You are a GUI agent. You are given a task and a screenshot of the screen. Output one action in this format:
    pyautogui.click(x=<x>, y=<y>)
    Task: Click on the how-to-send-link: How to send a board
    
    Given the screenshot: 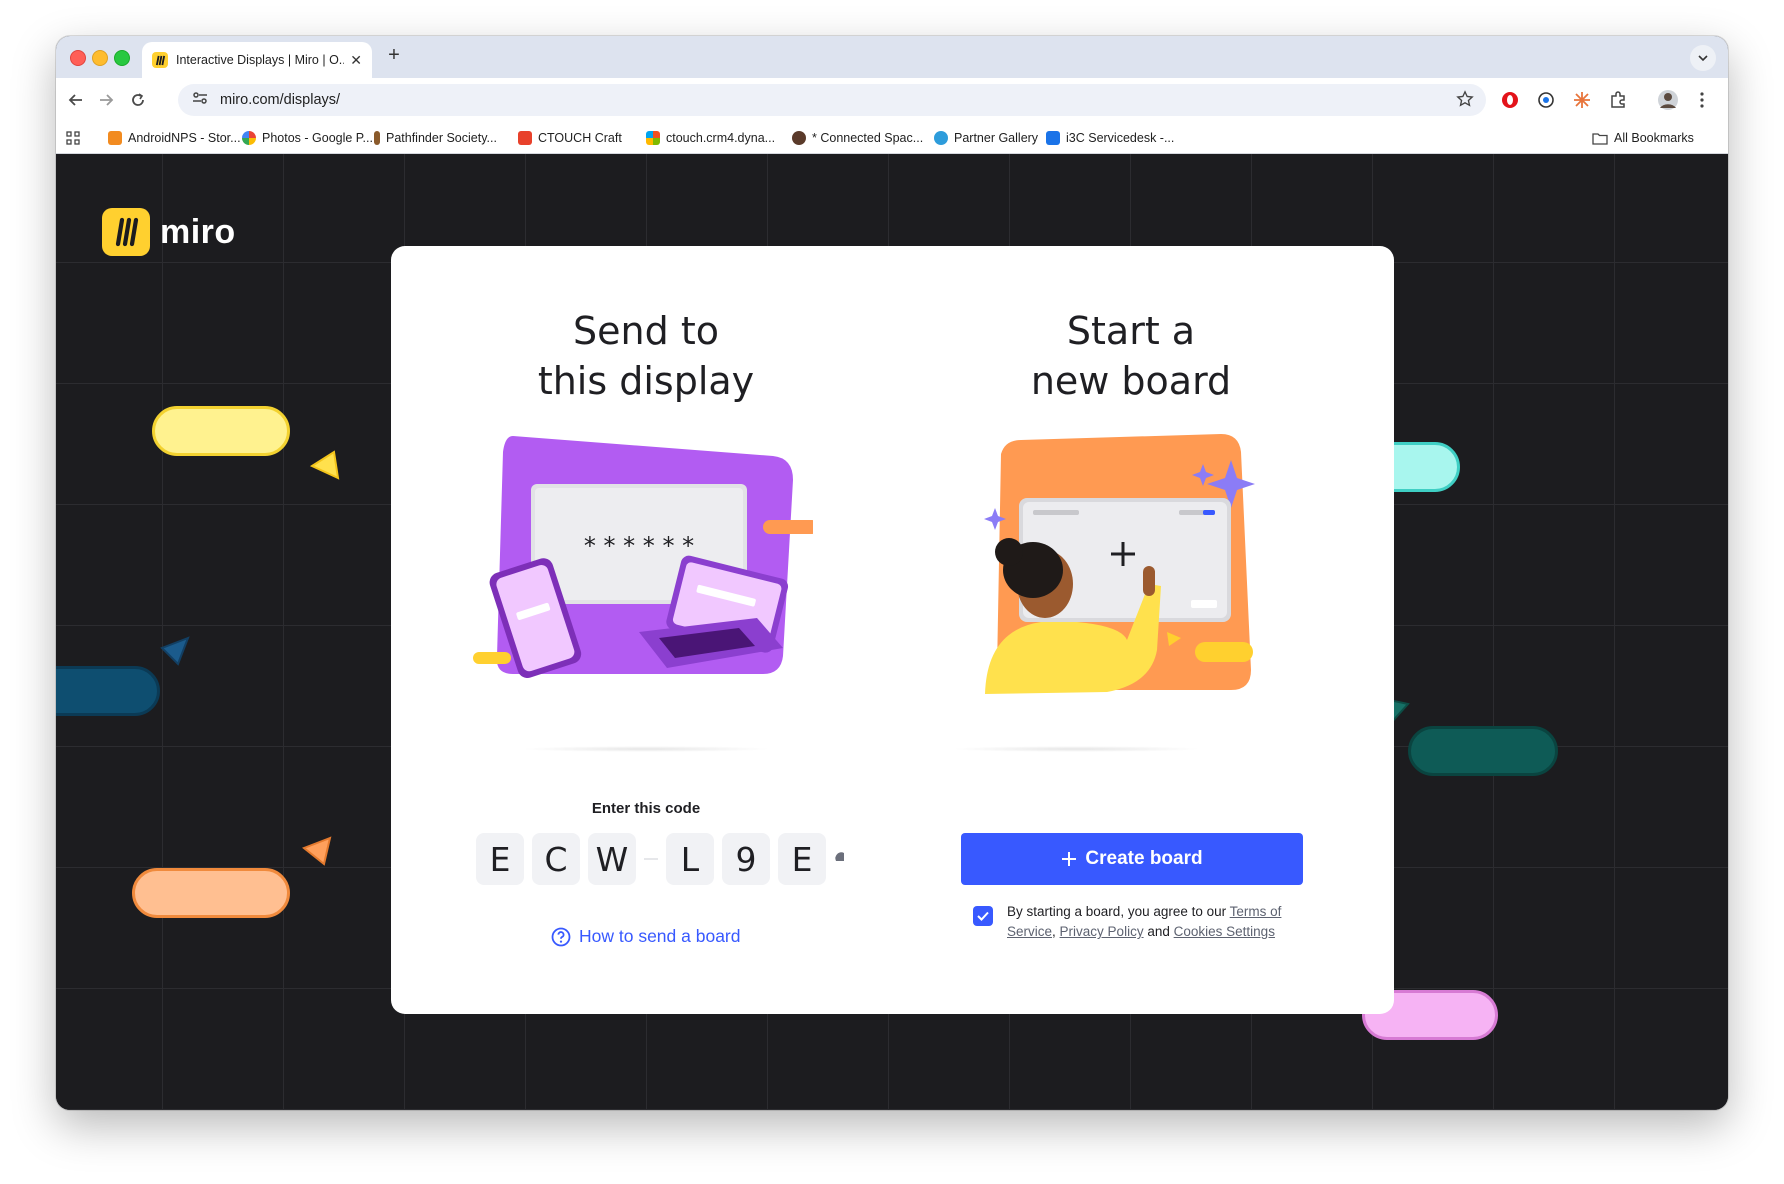 What is the action you would take?
    pyautogui.click(x=646, y=936)
    